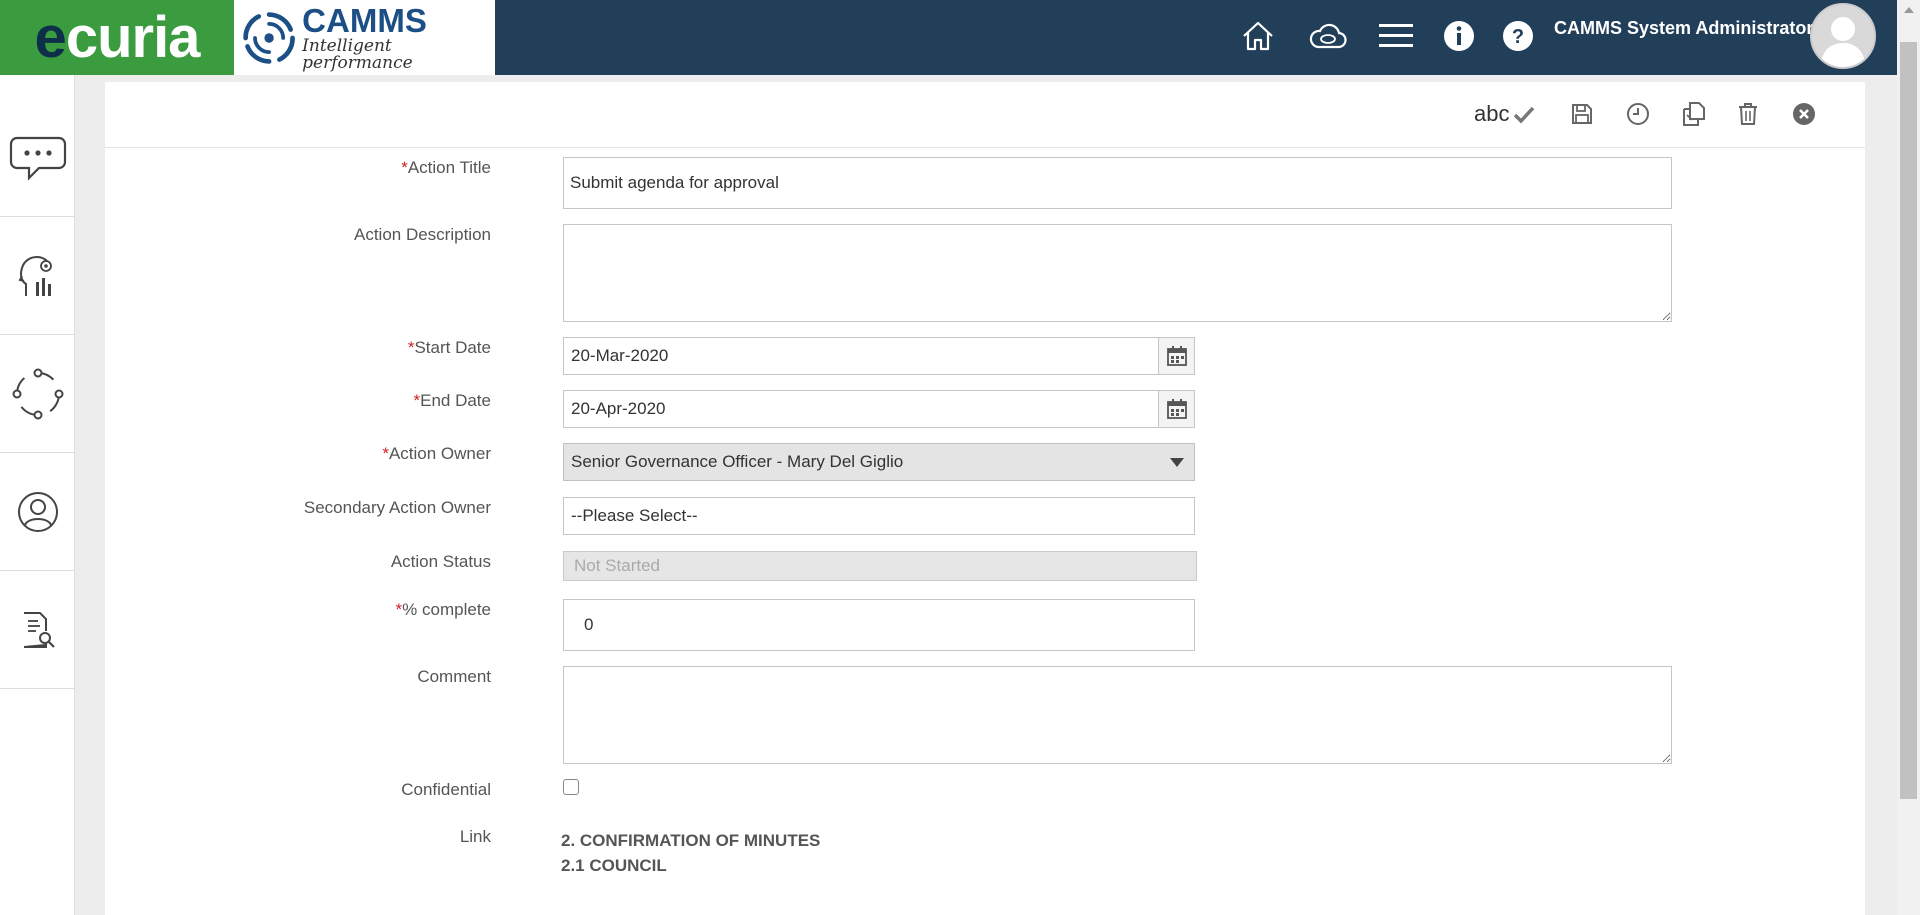  What do you see at coordinates (440, 561) in the screenshot?
I see `action-status-label: Action Status` at bounding box center [440, 561].